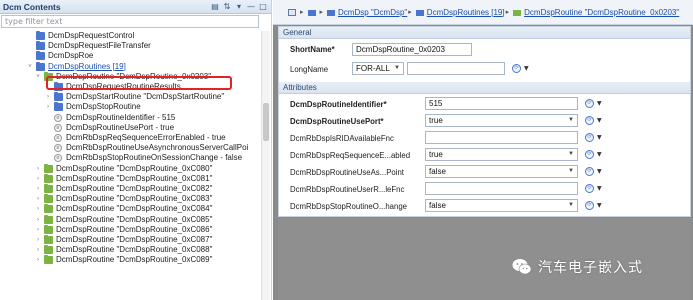 The width and height of the screenshot is (693, 300). I want to click on watermark: 汽车电子嵌入式, so click(577, 267).